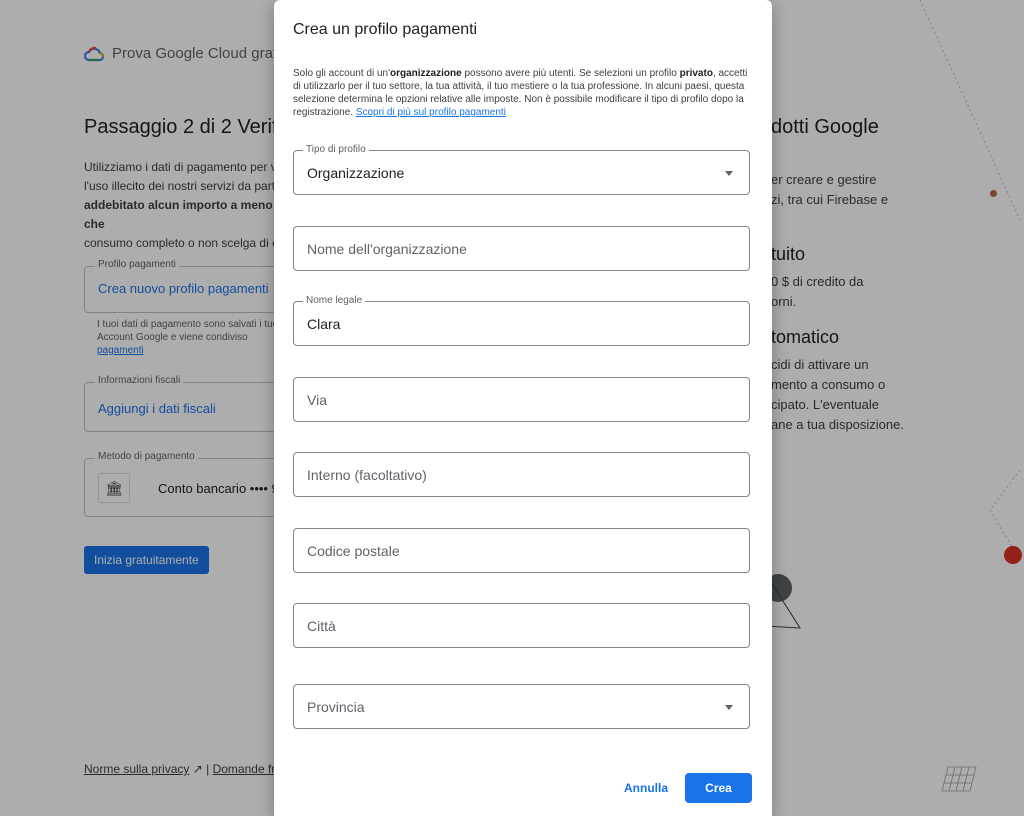 This screenshot has width=1024, height=816. Describe the element at coordinates (356, 173) in the screenshot. I see `profile-type-value: Organizzazione` at that location.